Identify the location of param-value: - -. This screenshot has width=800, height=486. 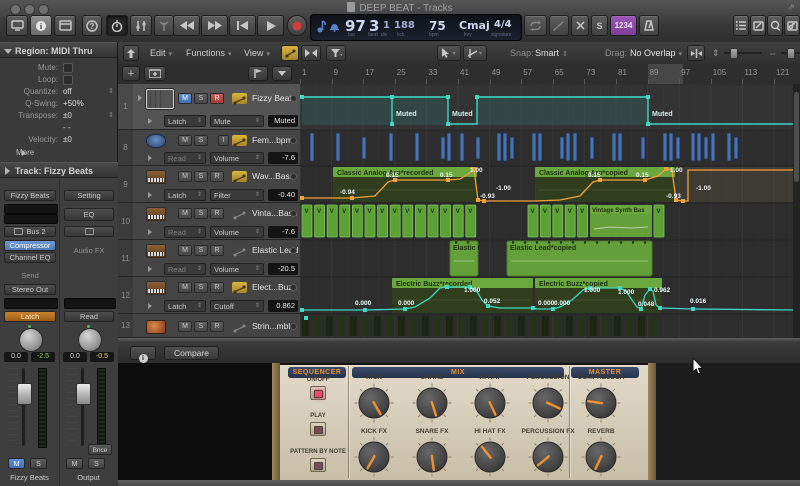
(67, 127).